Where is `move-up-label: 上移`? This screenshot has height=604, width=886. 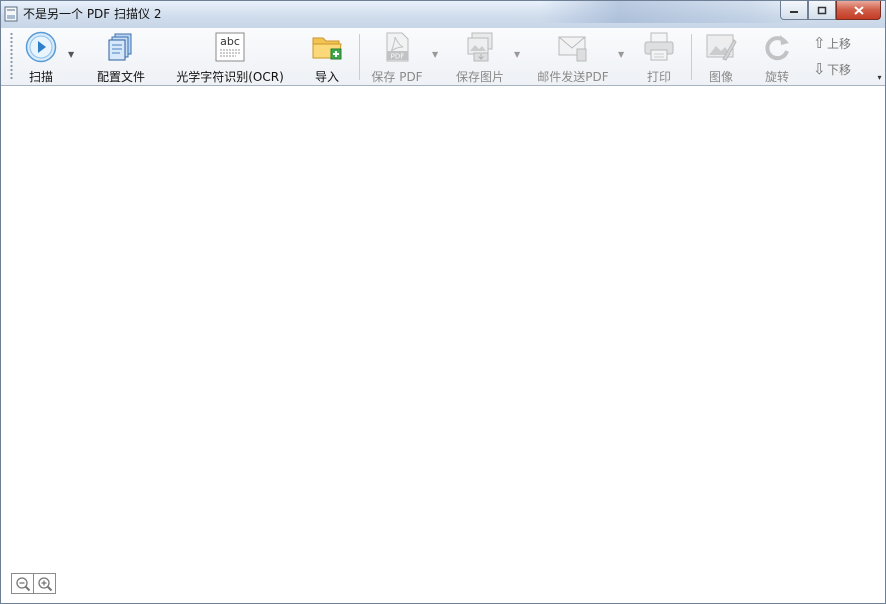 move-up-label: 上移 is located at coordinates (839, 43).